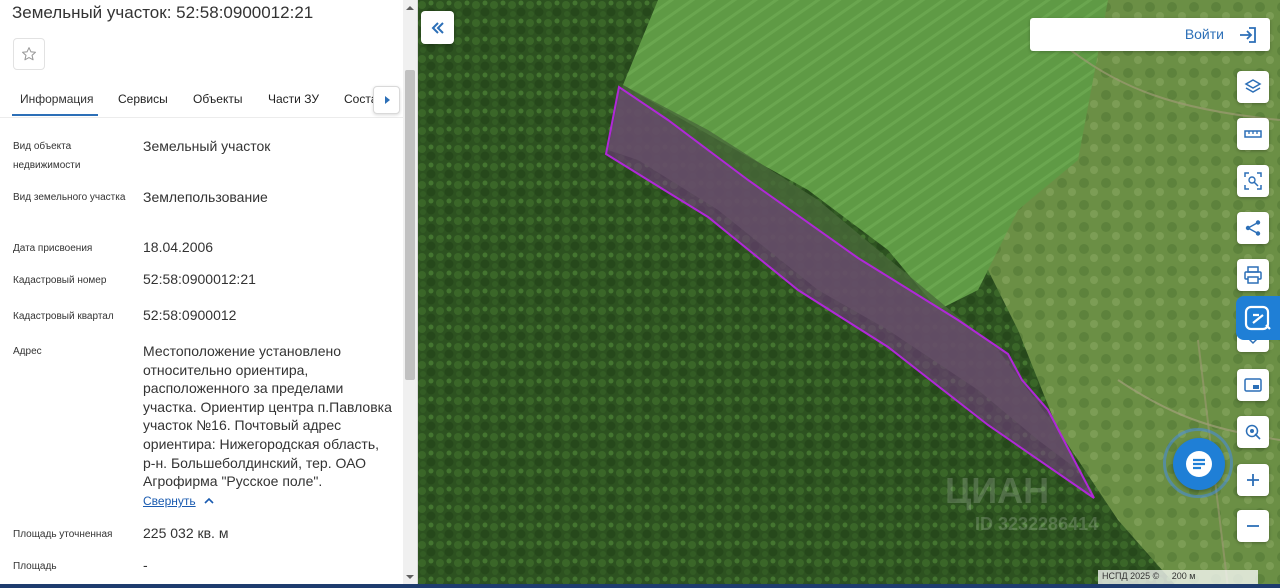 This screenshot has height=588, width=1280. Describe the element at coordinates (199, 279) in the screenshot. I see `value-cadastral-number: 52:58:0900012:21` at that location.